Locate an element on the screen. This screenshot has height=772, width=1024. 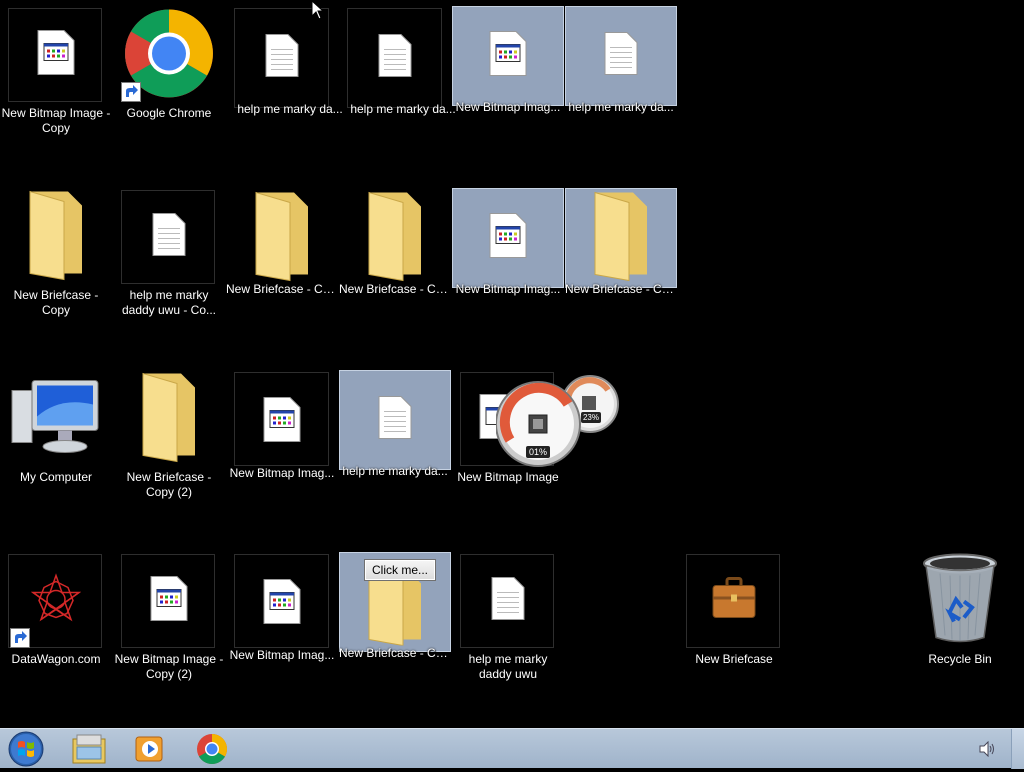
media-player-icon is located at coordinates (149, 749).